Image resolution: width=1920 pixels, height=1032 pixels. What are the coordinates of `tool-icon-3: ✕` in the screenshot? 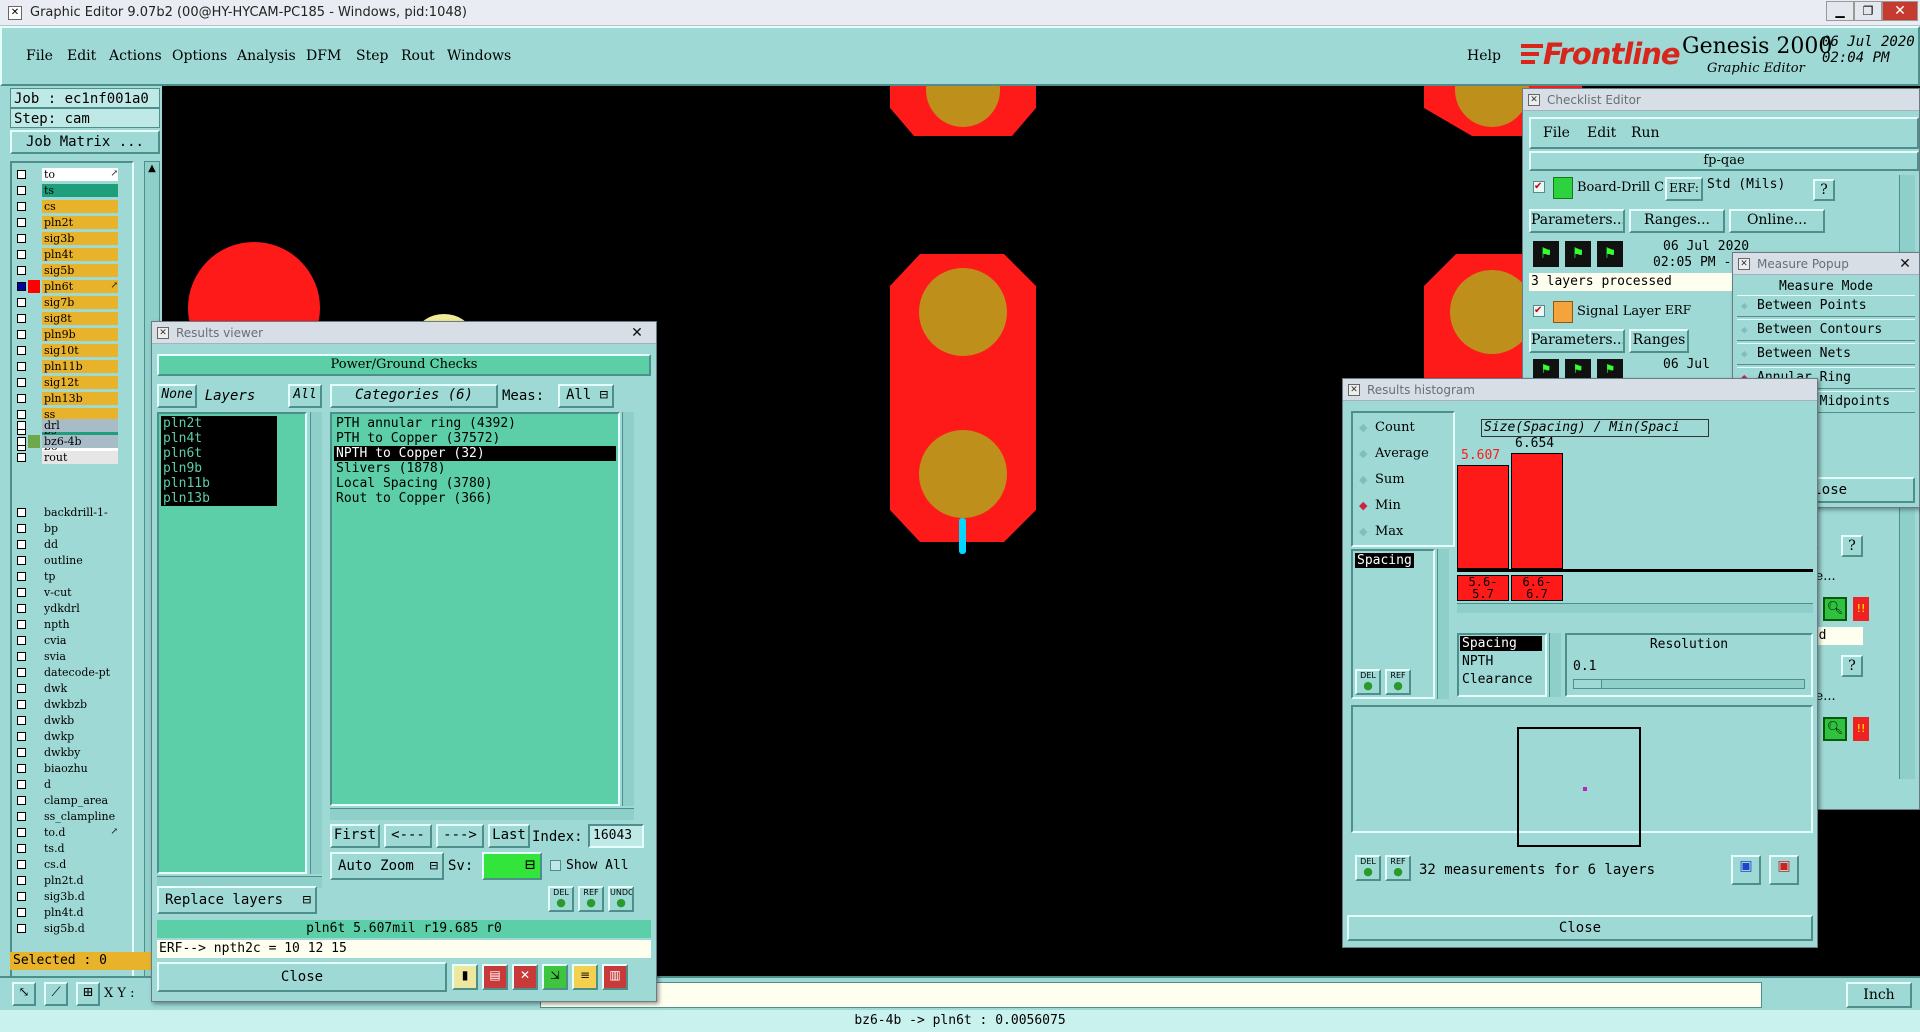 It's located at (525, 977).